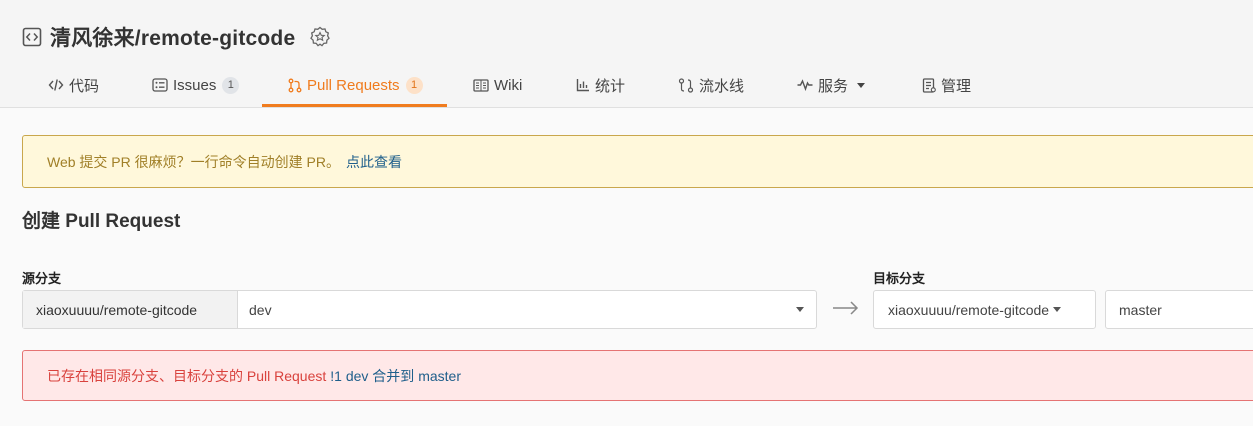  What do you see at coordinates (527, 309) in the screenshot?
I see `source-branch-select: dev` at bounding box center [527, 309].